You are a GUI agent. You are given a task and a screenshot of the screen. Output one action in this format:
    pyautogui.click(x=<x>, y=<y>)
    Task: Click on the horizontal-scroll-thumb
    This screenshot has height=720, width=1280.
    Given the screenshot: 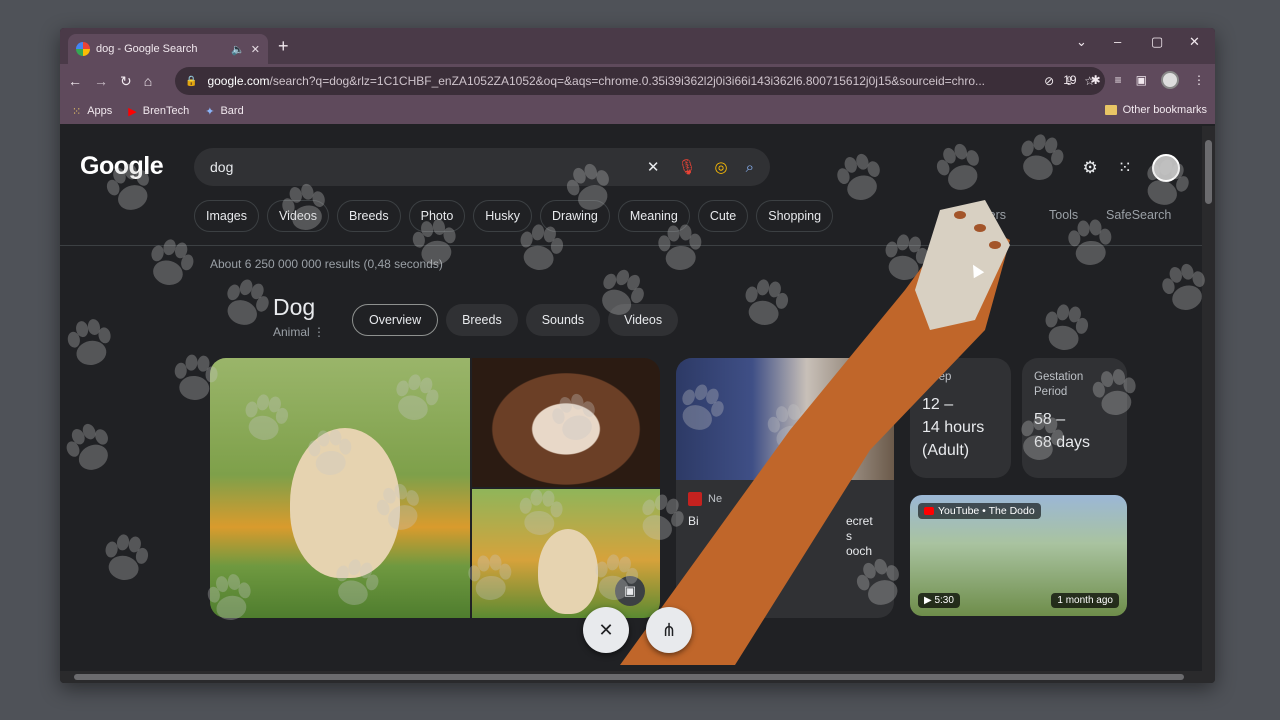 What is the action you would take?
    pyautogui.click(x=629, y=677)
    